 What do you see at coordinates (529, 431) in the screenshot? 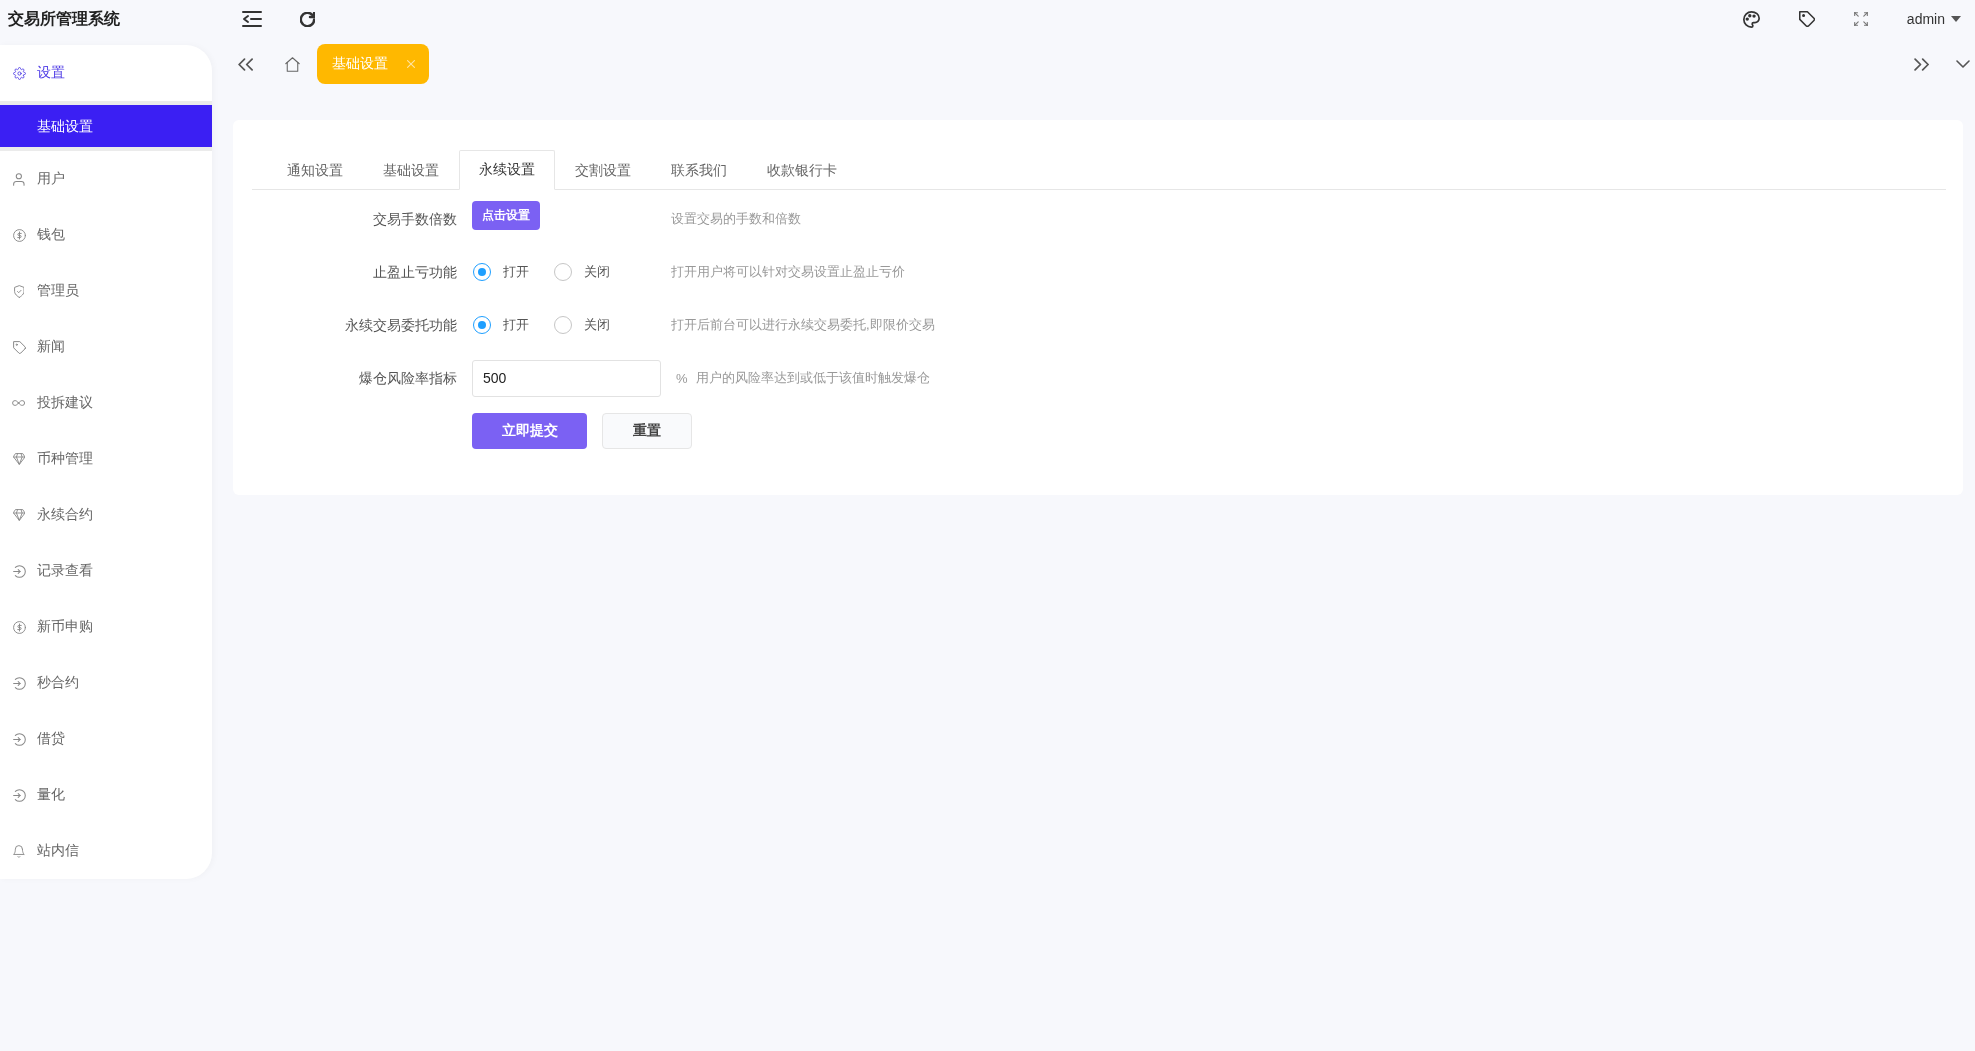
I see `submit-button: 立即提交` at bounding box center [529, 431].